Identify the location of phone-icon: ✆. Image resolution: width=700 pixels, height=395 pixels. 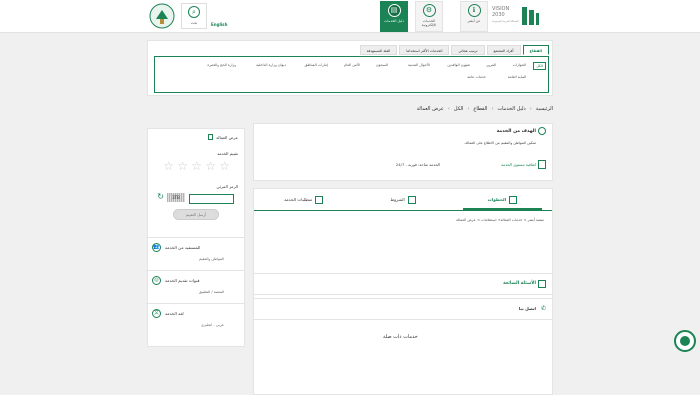
(543, 308).